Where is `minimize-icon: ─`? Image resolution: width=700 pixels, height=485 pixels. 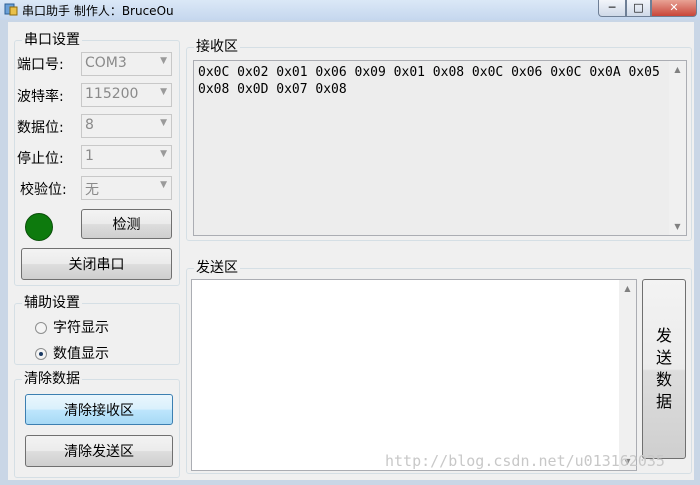 minimize-icon: ─ is located at coordinates (612, 7).